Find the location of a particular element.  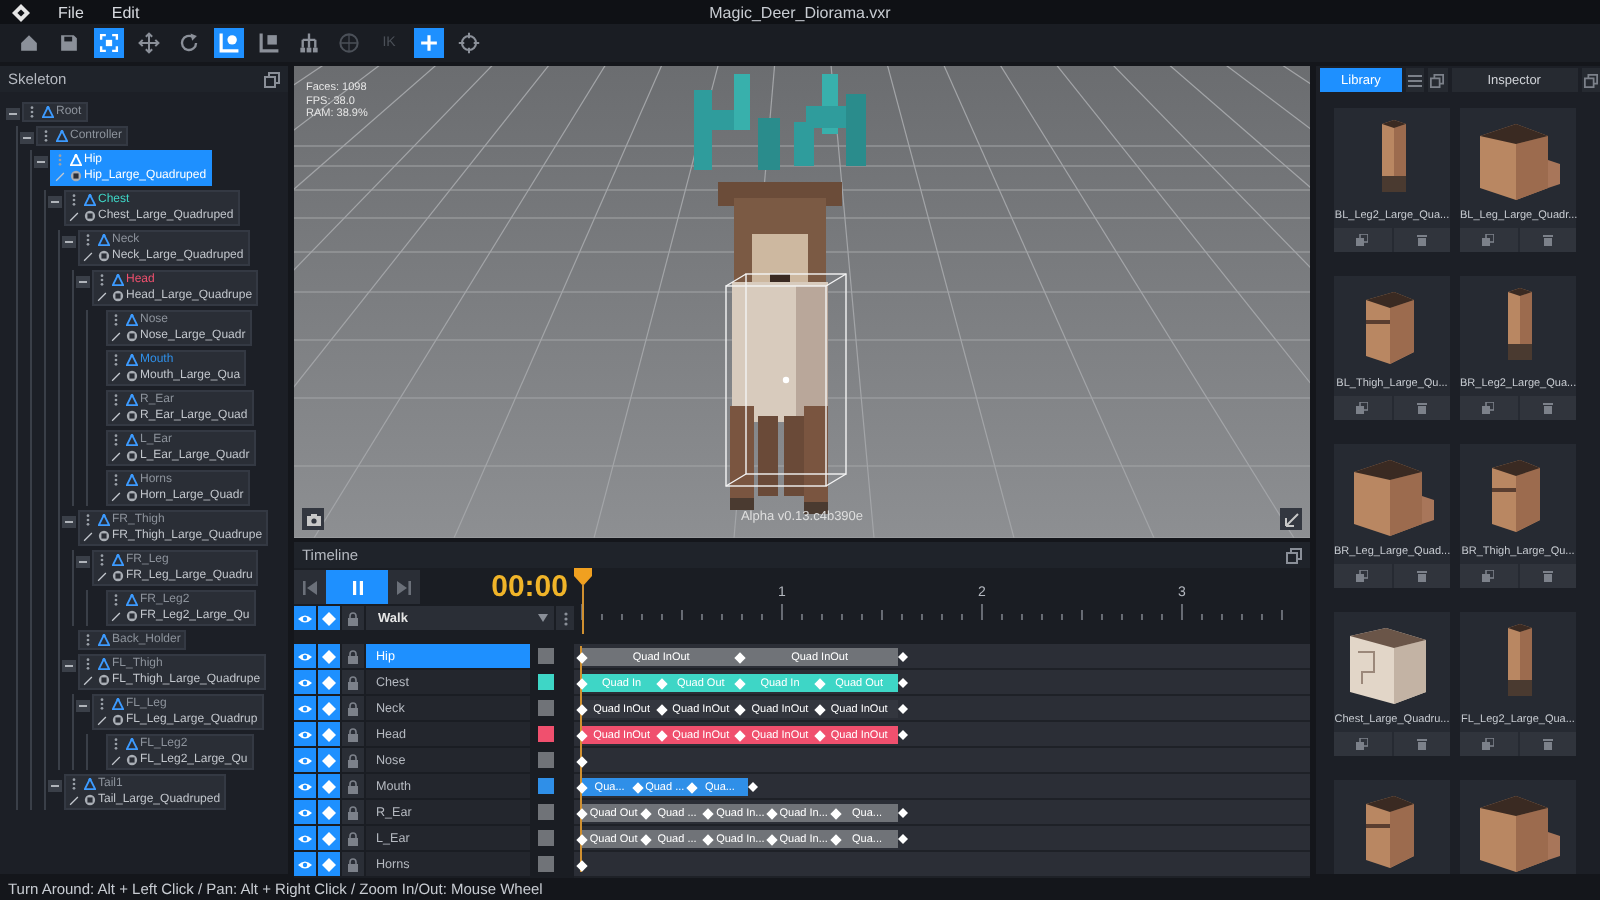

list-view-button is located at coordinates (1415, 80).